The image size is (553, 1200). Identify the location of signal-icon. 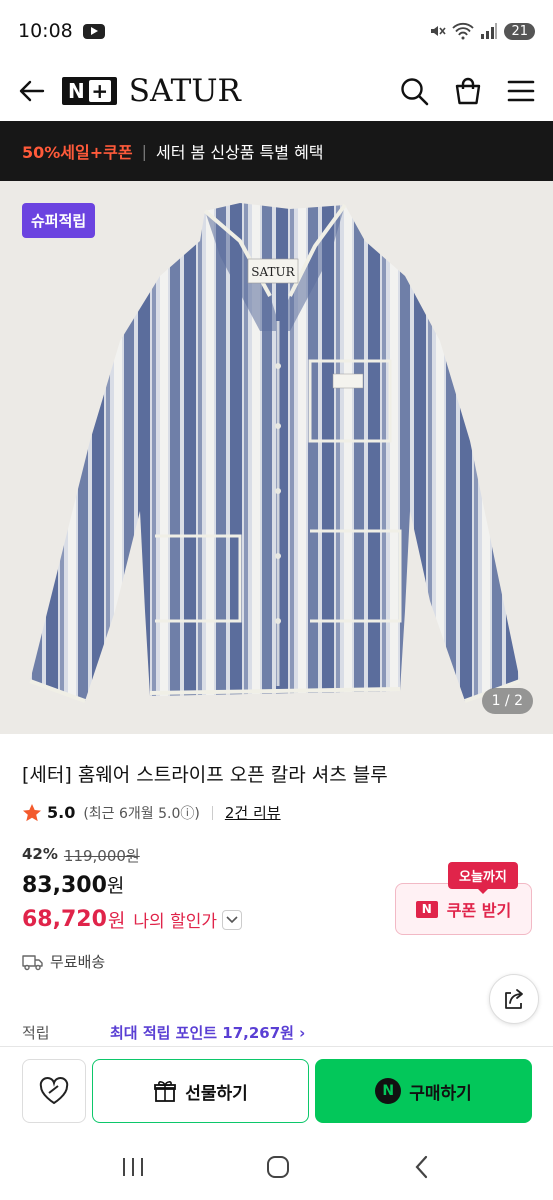
(489, 31).